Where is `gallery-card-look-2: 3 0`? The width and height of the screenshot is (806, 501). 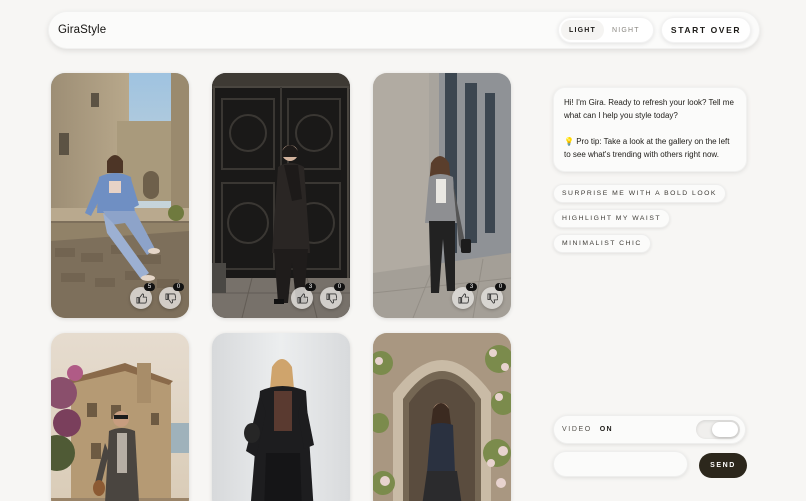 gallery-card-look-2: 3 0 is located at coordinates (281, 195).